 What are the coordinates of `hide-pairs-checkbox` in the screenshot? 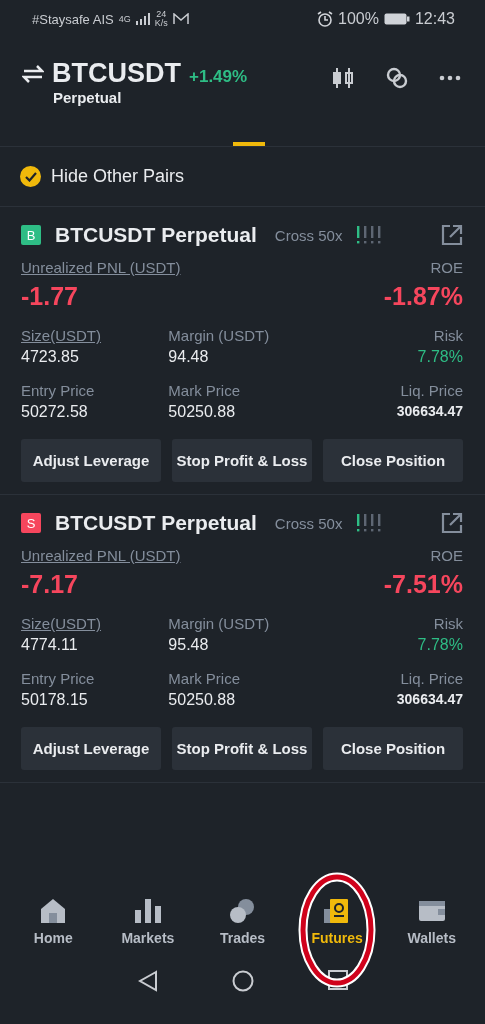 It's located at (30, 176).